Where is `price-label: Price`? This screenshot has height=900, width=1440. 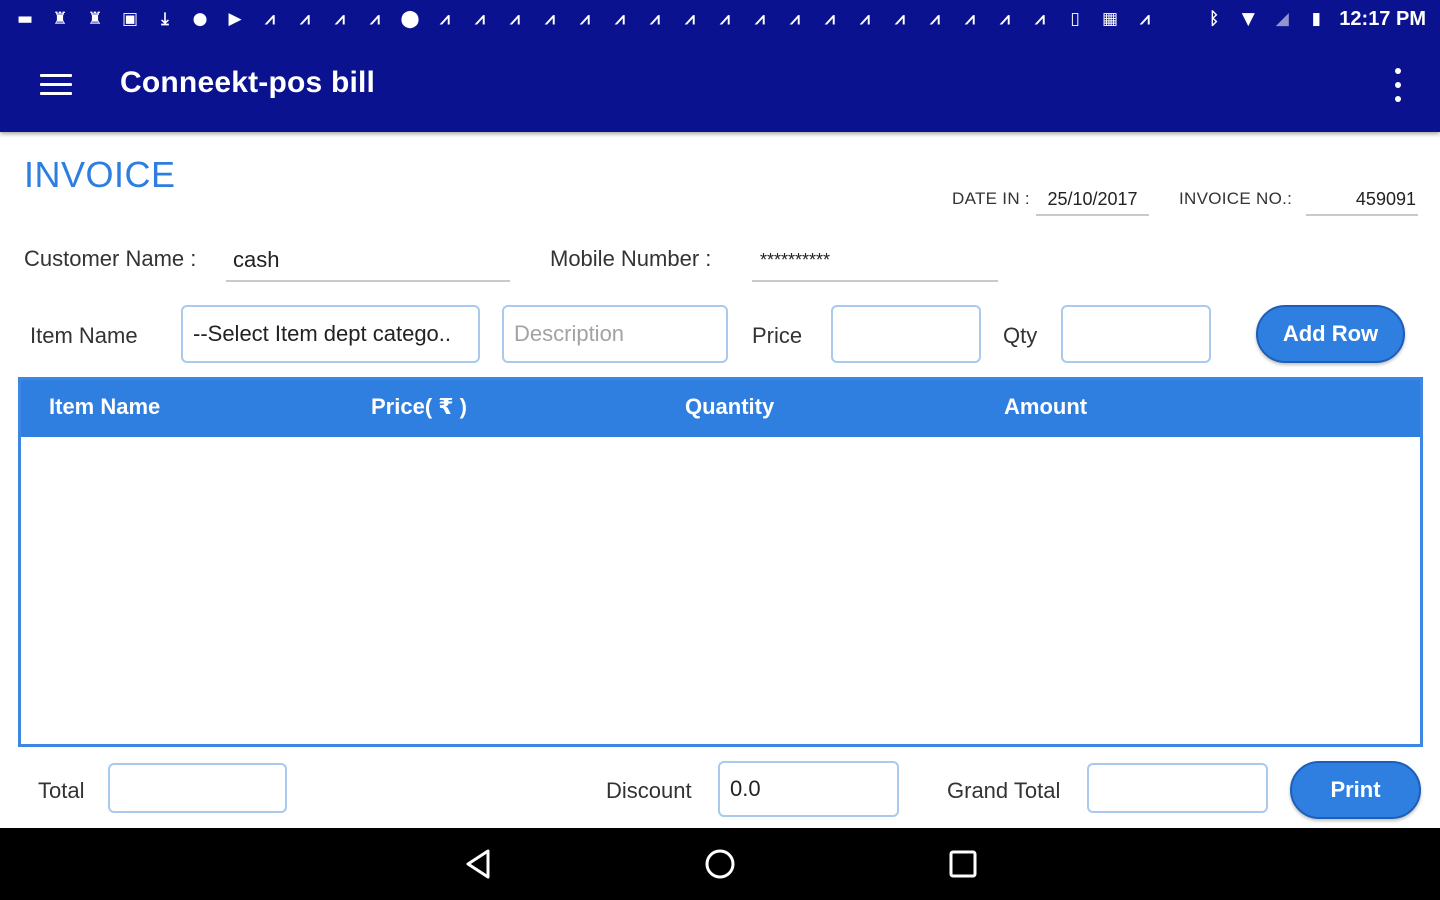 price-label: Price is located at coordinates (777, 335).